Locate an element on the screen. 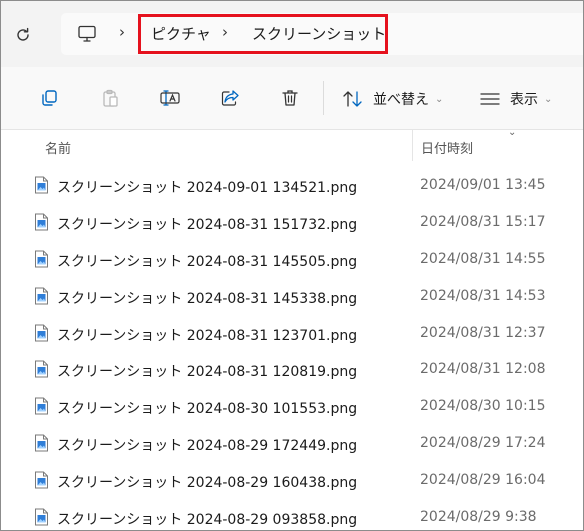  column-header-date: 日付時刻 is located at coordinates (447, 147).